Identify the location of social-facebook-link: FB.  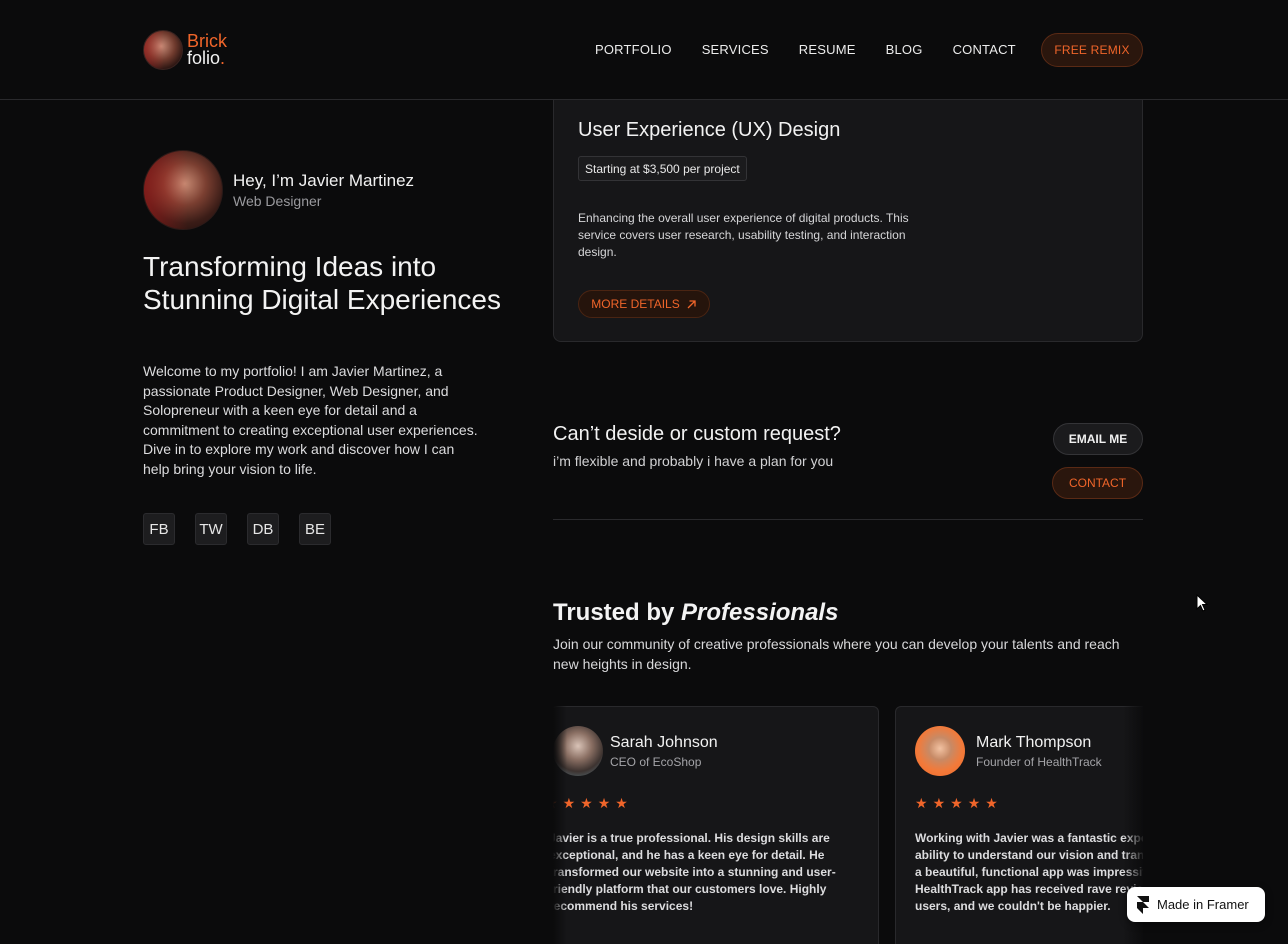
(159, 529).